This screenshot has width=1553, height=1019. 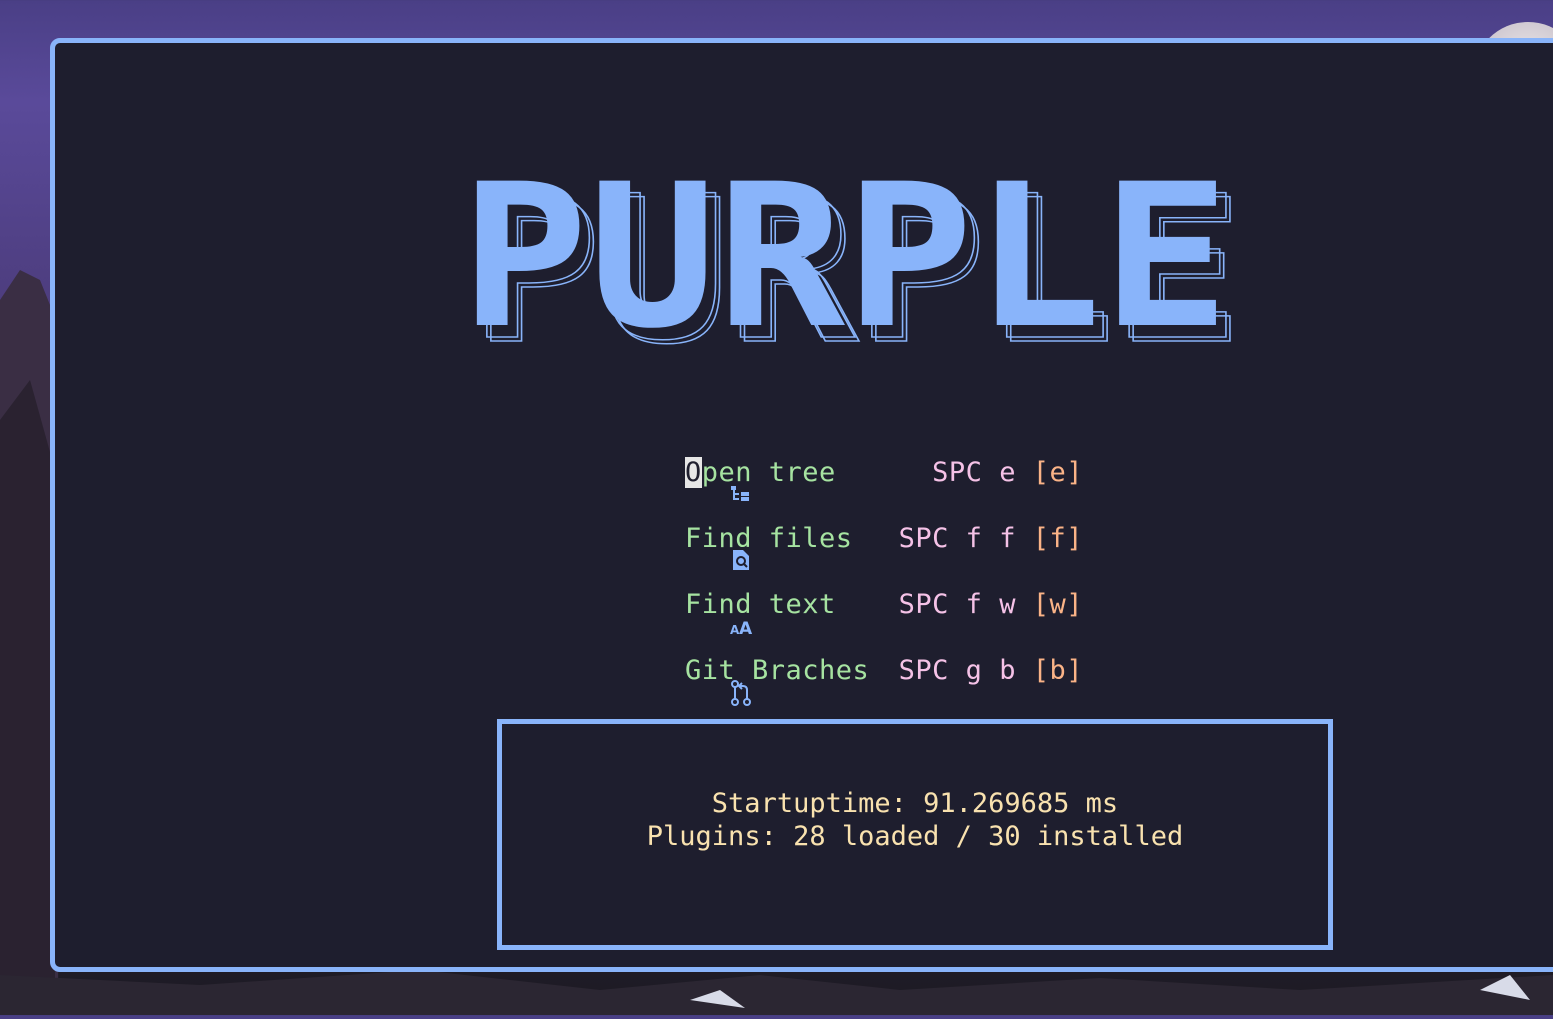 I want to click on menu-item-label: Find files, so click(x=769, y=538).